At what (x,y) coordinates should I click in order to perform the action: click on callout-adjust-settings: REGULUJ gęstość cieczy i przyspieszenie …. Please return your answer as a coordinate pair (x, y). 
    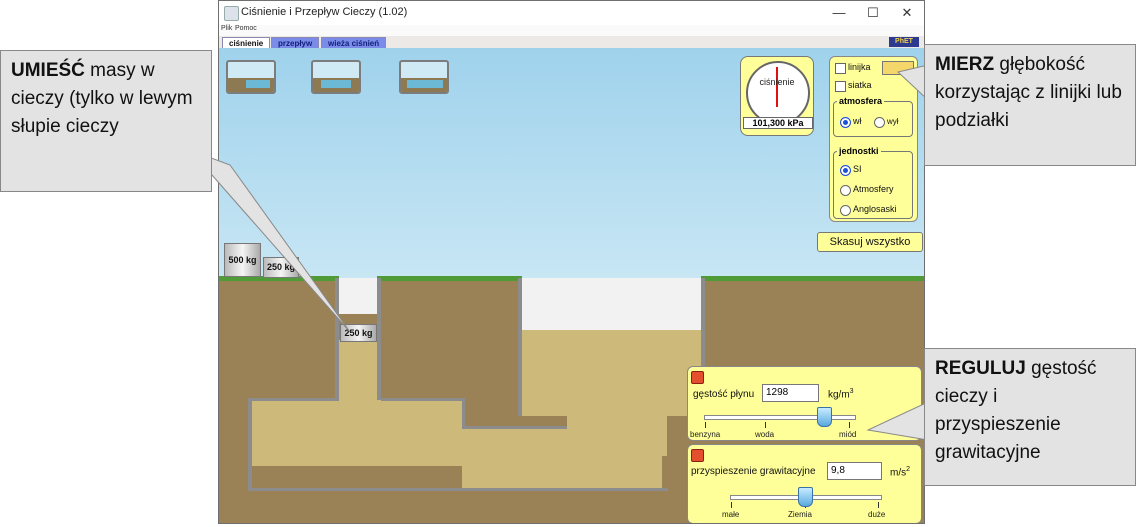
    Looking at the image, I should click on (1030, 417).